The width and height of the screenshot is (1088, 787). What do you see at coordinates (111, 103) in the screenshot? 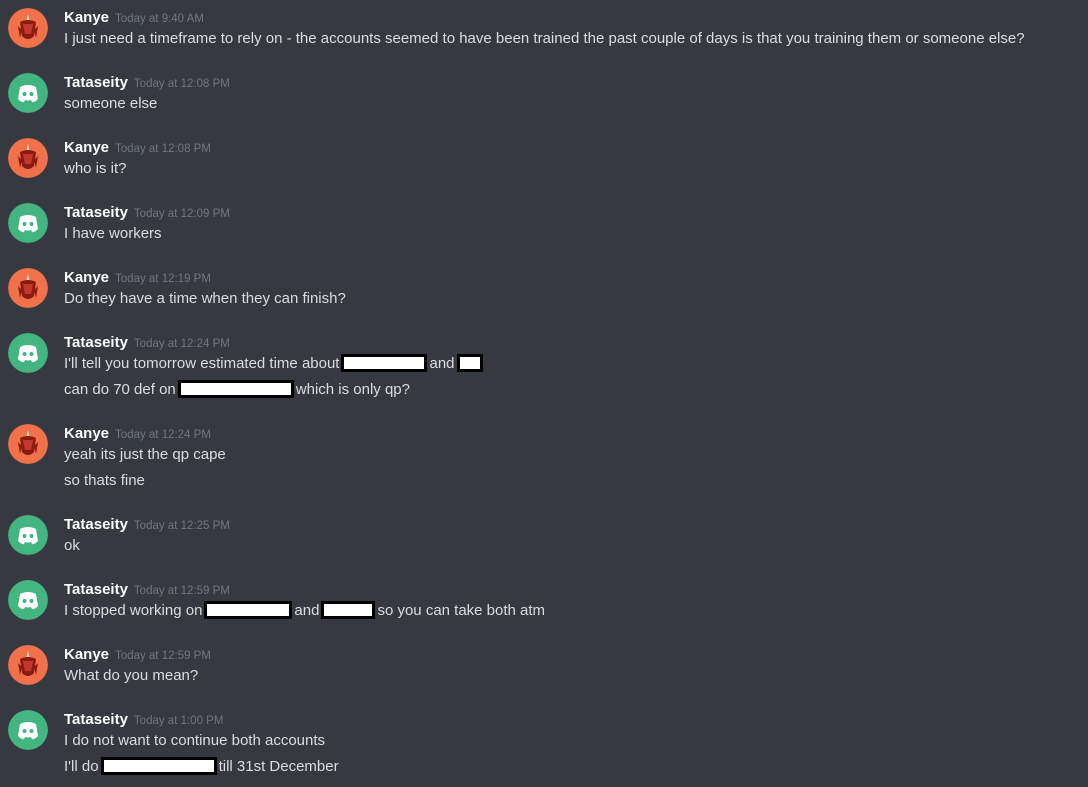
I see `message-text: someone else` at bounding box center [111, 103].